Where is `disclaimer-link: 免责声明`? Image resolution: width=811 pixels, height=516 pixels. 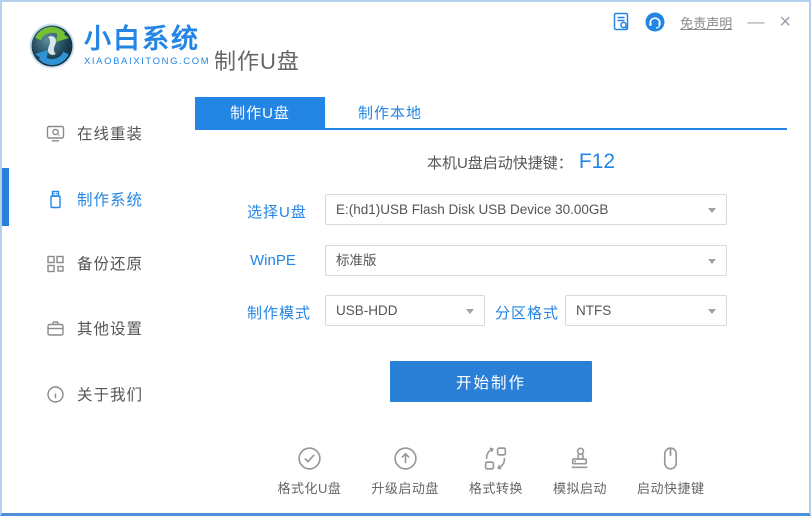 disclaimer-link: 免责声明 is located at coordinates (706, 22).